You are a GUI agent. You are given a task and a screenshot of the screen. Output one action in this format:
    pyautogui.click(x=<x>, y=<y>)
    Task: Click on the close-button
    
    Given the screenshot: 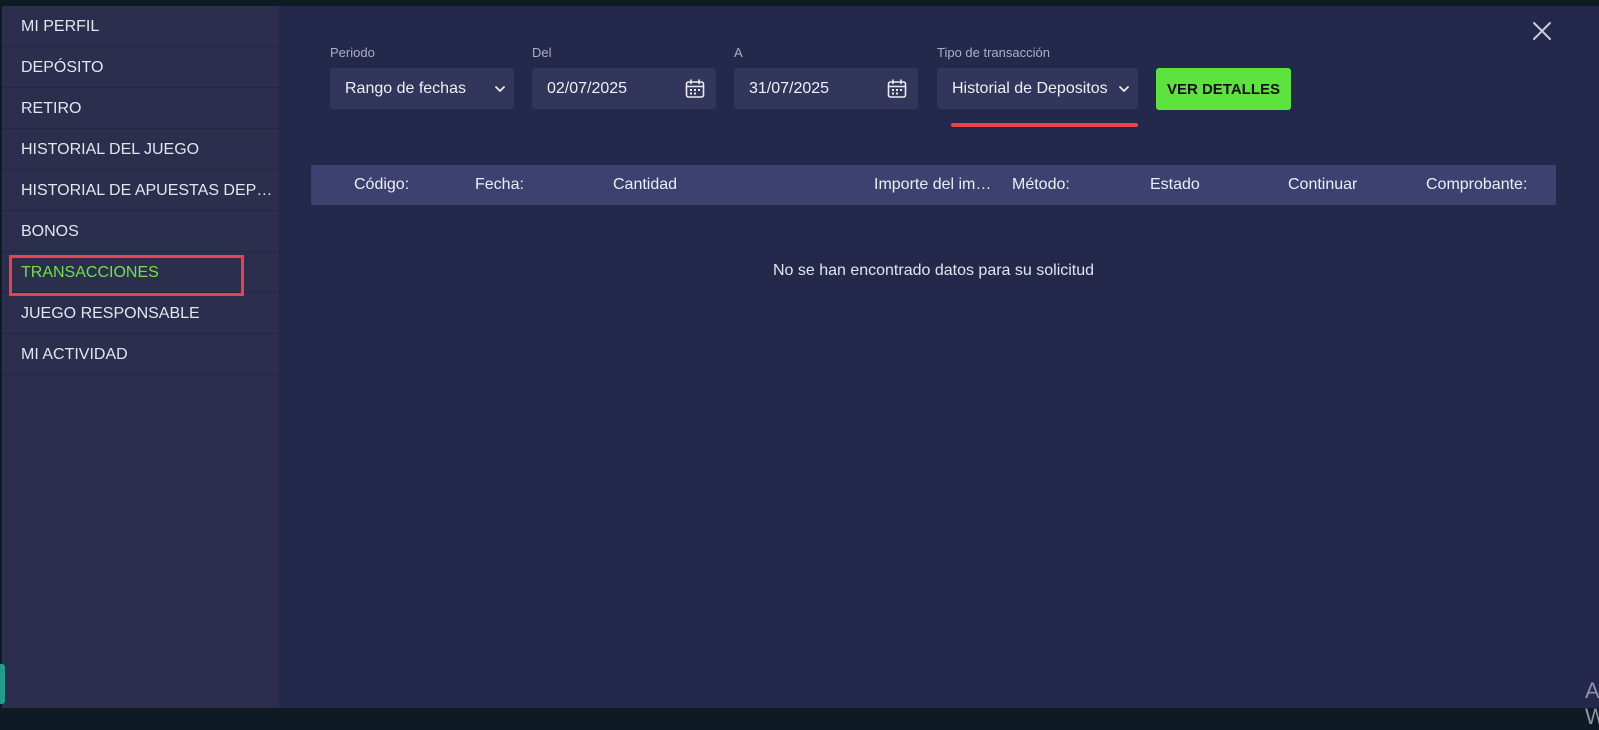 What is the action you would take?
    pyautogui.click(x=1542, y=31)
    